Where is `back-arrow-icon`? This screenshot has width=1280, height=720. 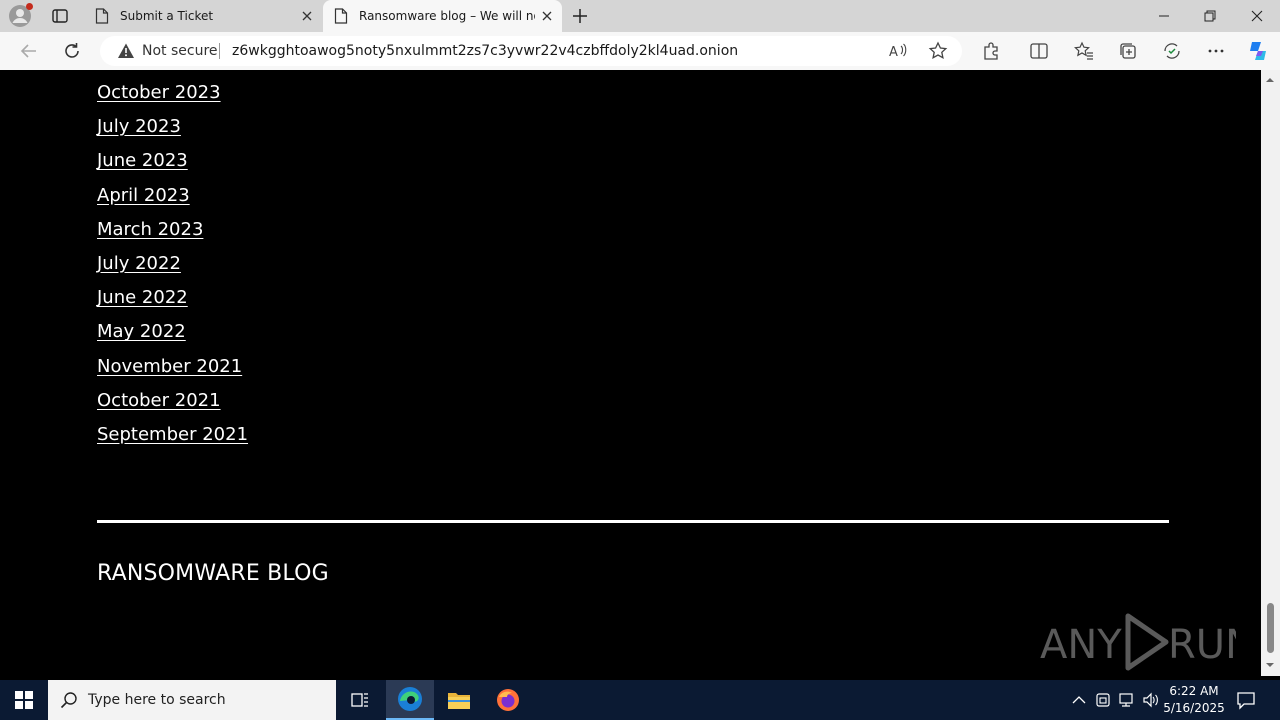
back-arrow-icon is located at coordinates (29, 51).